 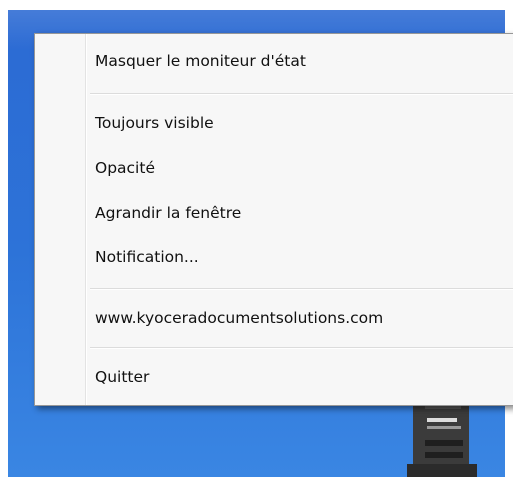 What do you see at coordinates (86, 219) in the screenshot?
I see `menu-icon-gutter` at bounding box center [86, 219].